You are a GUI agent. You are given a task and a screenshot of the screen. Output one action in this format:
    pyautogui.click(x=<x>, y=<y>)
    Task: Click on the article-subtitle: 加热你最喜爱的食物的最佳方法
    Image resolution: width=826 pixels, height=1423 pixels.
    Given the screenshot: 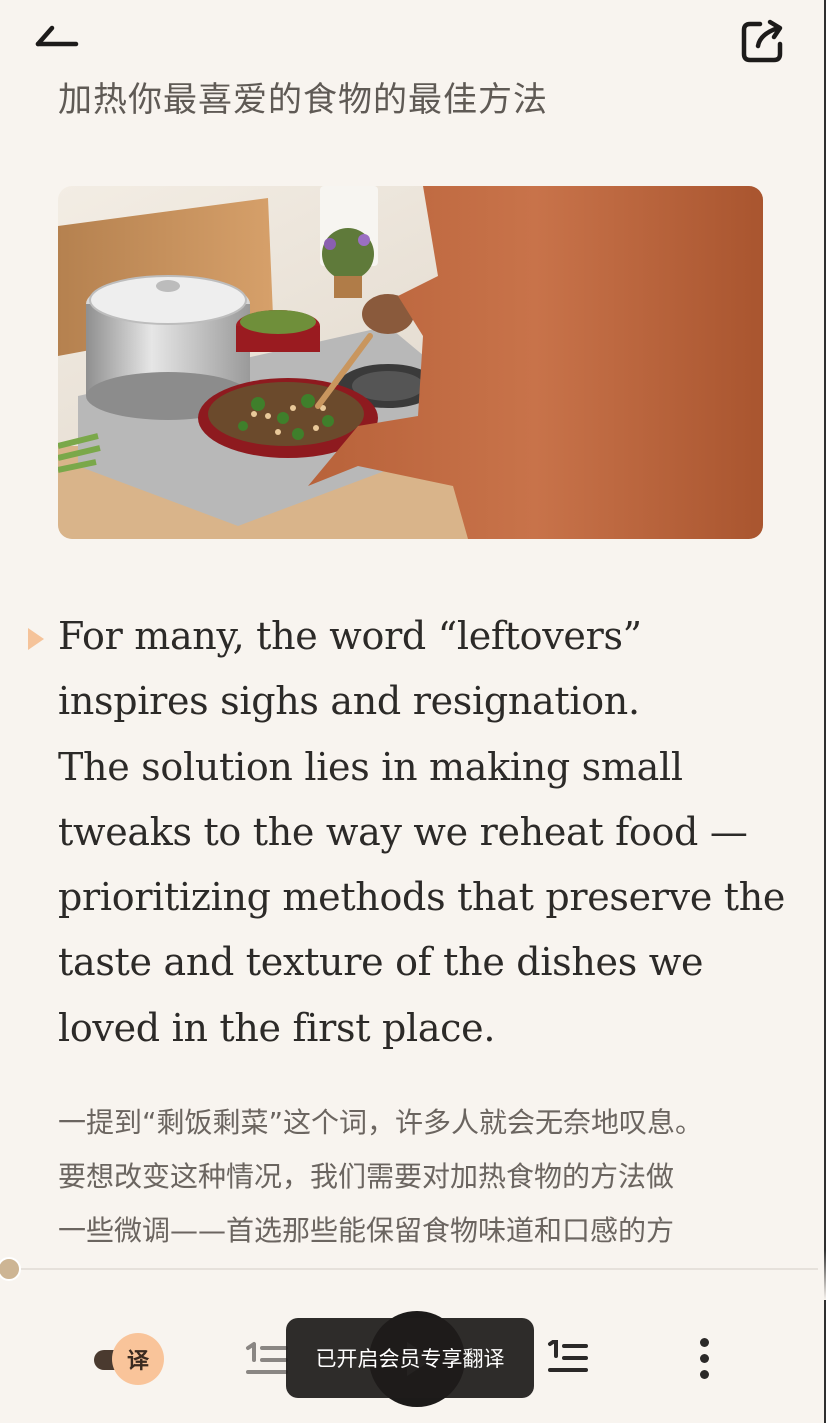 What is the action you would take?
    pyautogui.click(x=303, y=100)
    